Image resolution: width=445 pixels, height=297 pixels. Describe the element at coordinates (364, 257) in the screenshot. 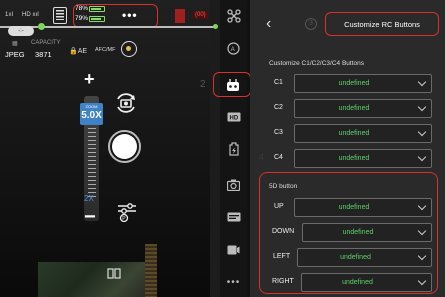

I see `left-select: undefined` at that location.